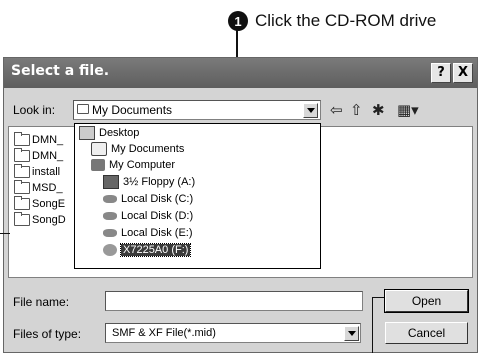 Image resolution: width=481 pixels, height=353 pixels. Describe the element at coordinates (155, 250) in the screenshot. I see `dropdown-item-label: X7225A0 (F:)` at that location.